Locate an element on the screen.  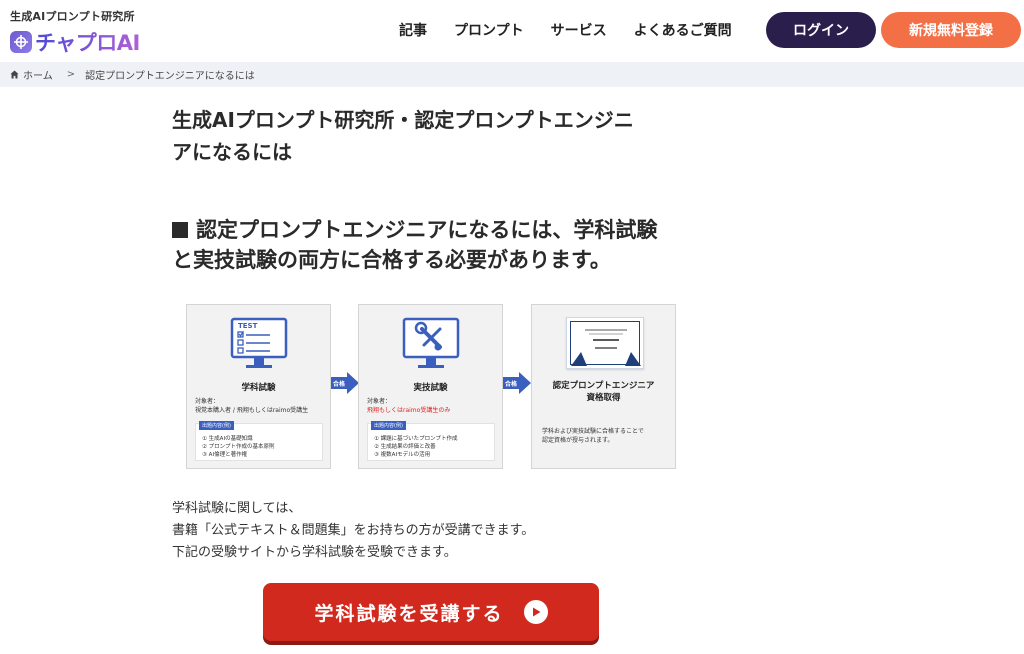
main-nav: 記事 プロンプト サービス よくあるご質問 is located at coordinates (579, 30).